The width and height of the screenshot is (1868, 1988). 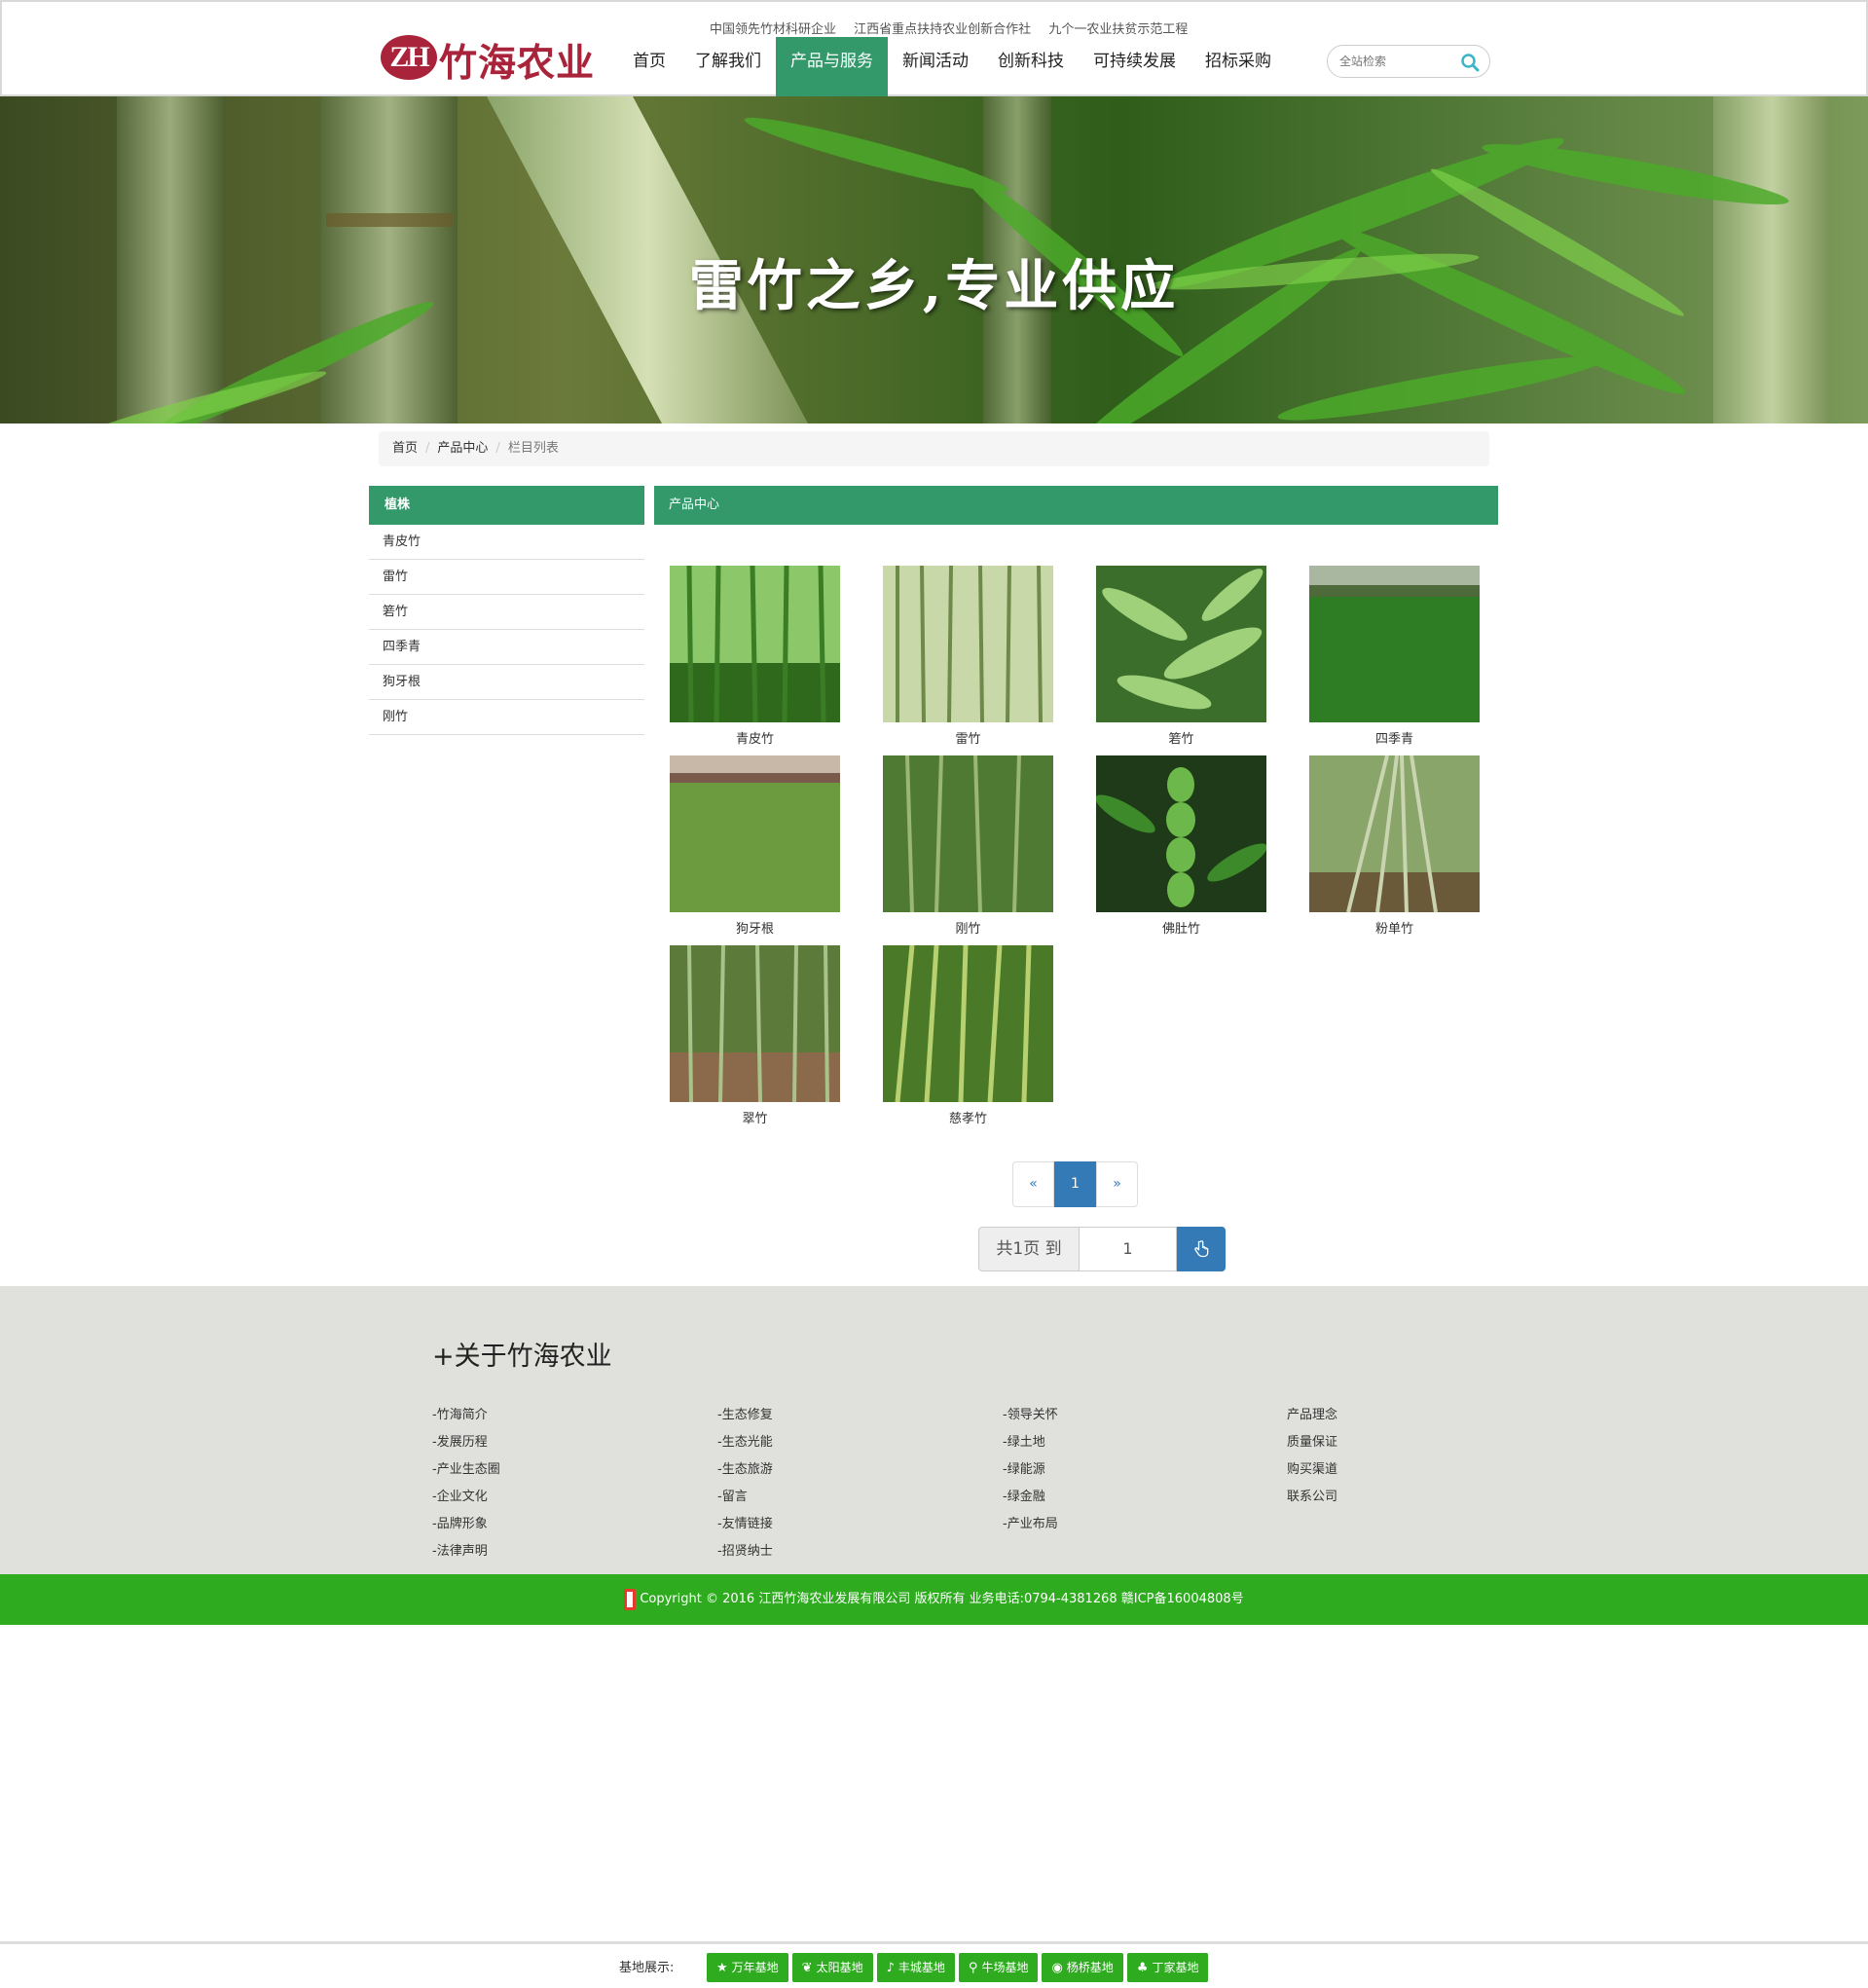 I want to click on nav-item-innovation: 创新科技, so click(x=1031, y=66).